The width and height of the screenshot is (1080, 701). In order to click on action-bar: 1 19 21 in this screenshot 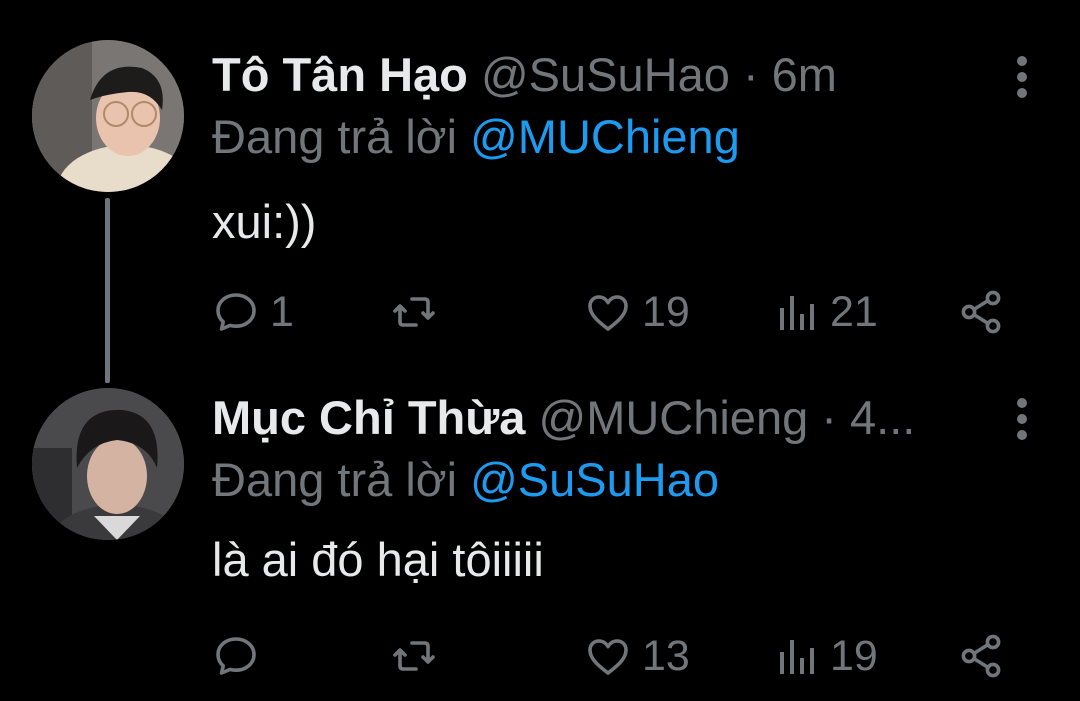, I will do `click(612, 312)`.